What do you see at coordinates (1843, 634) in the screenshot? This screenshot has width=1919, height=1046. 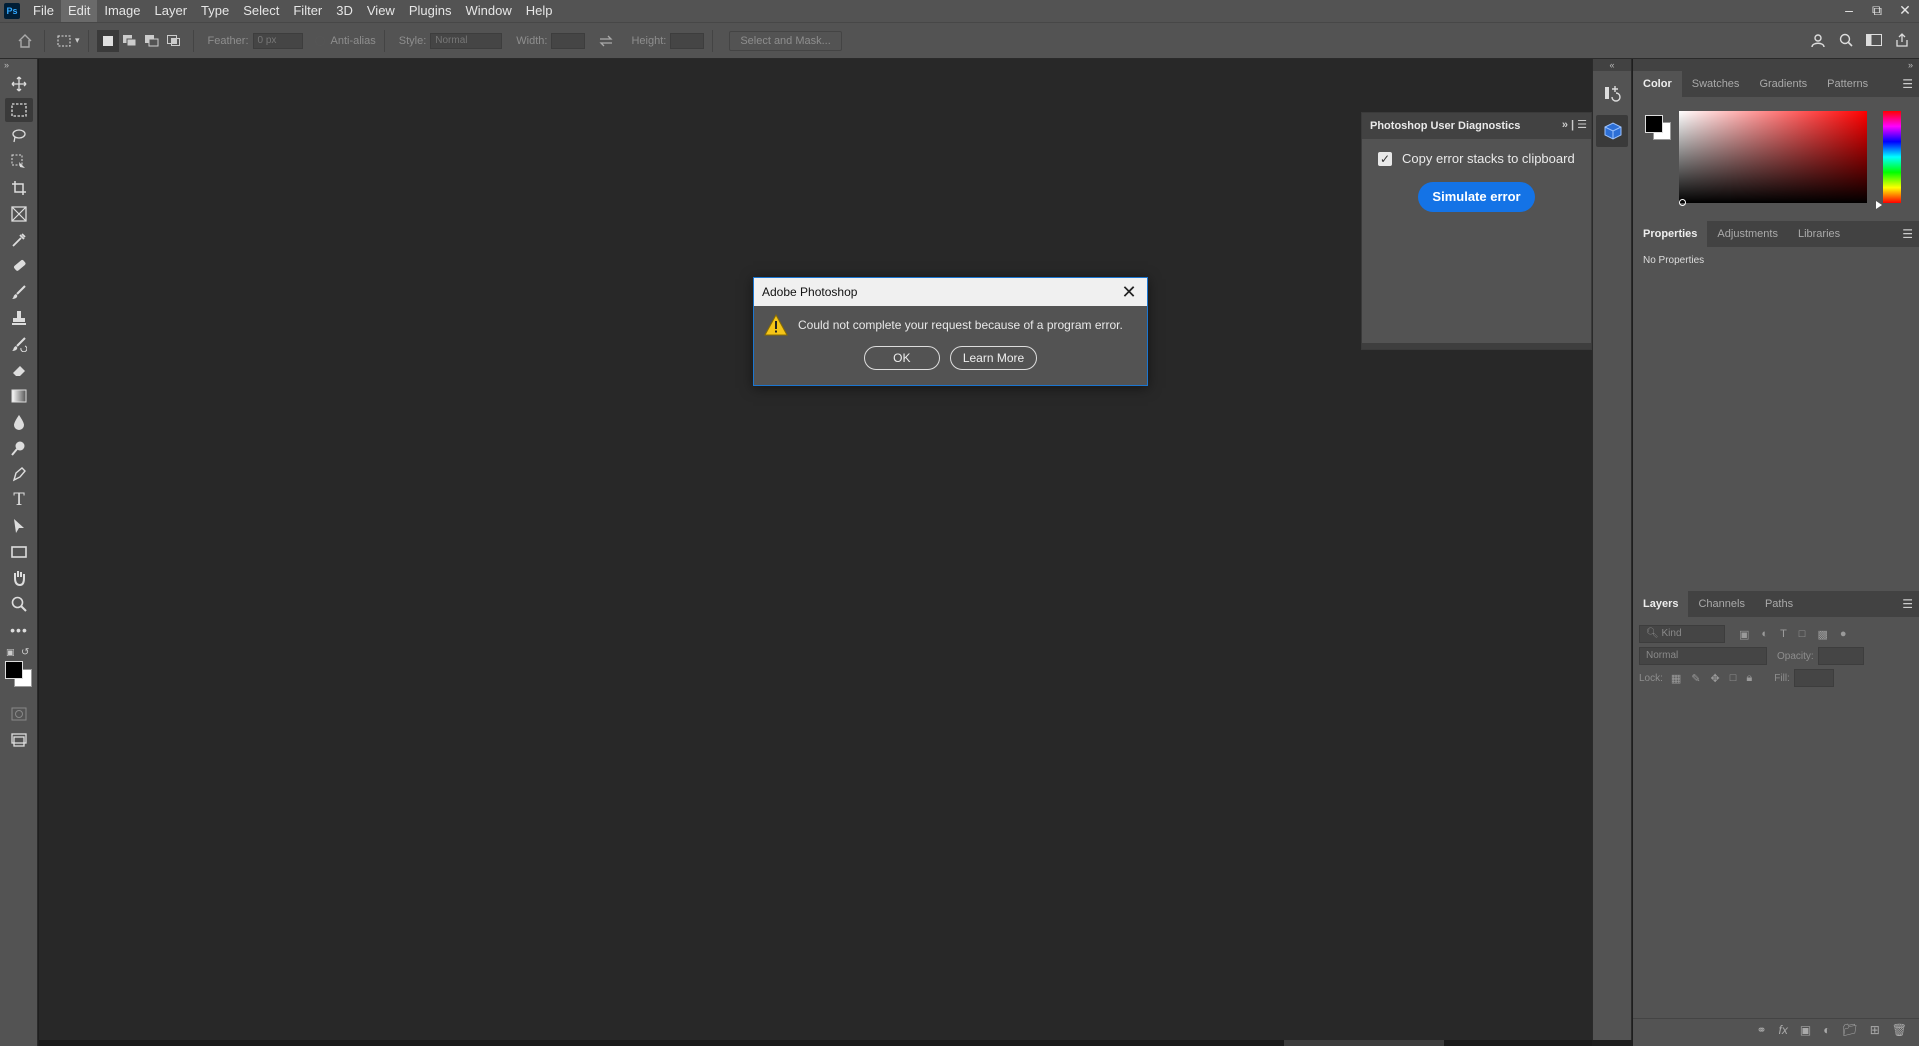 I see `filter-toggle-icon: ●` at bounding box center [1843, 634].